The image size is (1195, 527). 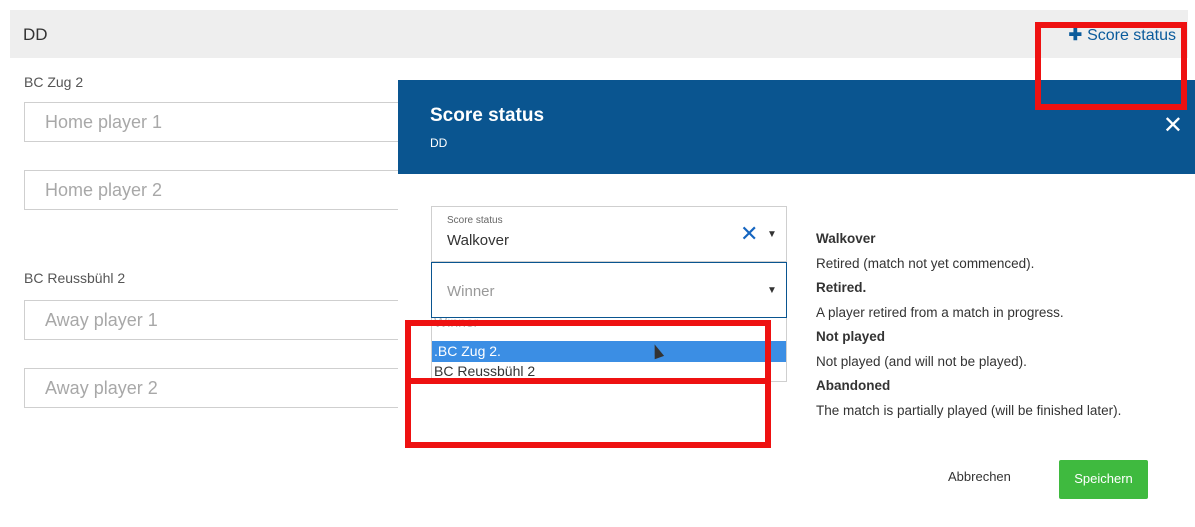 What do you see at coordinates (35, 34) in the screenshot?
I see `card-title: DD` at bounding box center [35, 34].